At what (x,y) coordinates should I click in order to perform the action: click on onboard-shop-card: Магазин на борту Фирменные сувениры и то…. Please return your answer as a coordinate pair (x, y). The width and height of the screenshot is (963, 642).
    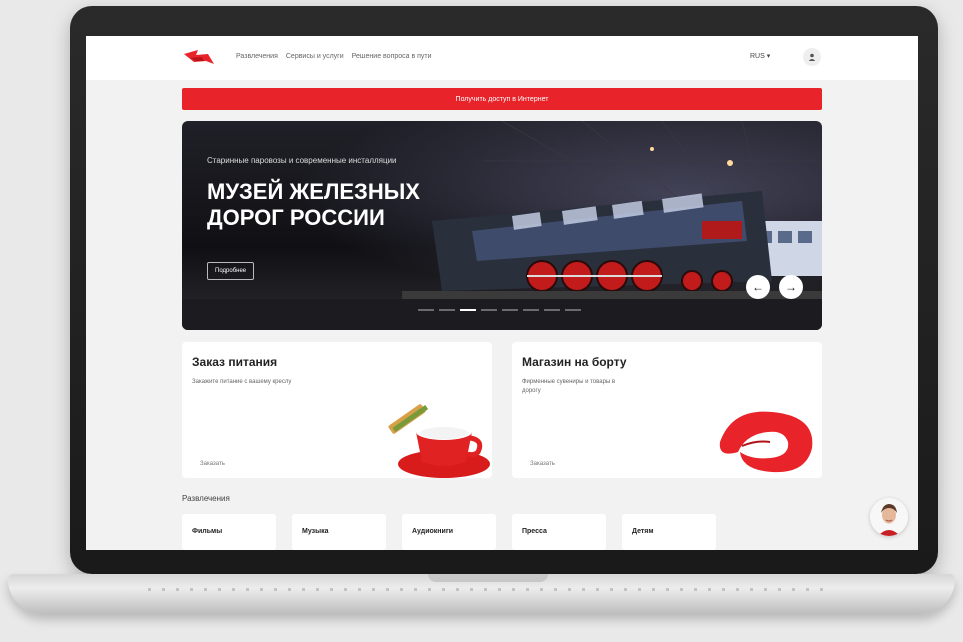
    Looking at the image, I should click on (667, 410).